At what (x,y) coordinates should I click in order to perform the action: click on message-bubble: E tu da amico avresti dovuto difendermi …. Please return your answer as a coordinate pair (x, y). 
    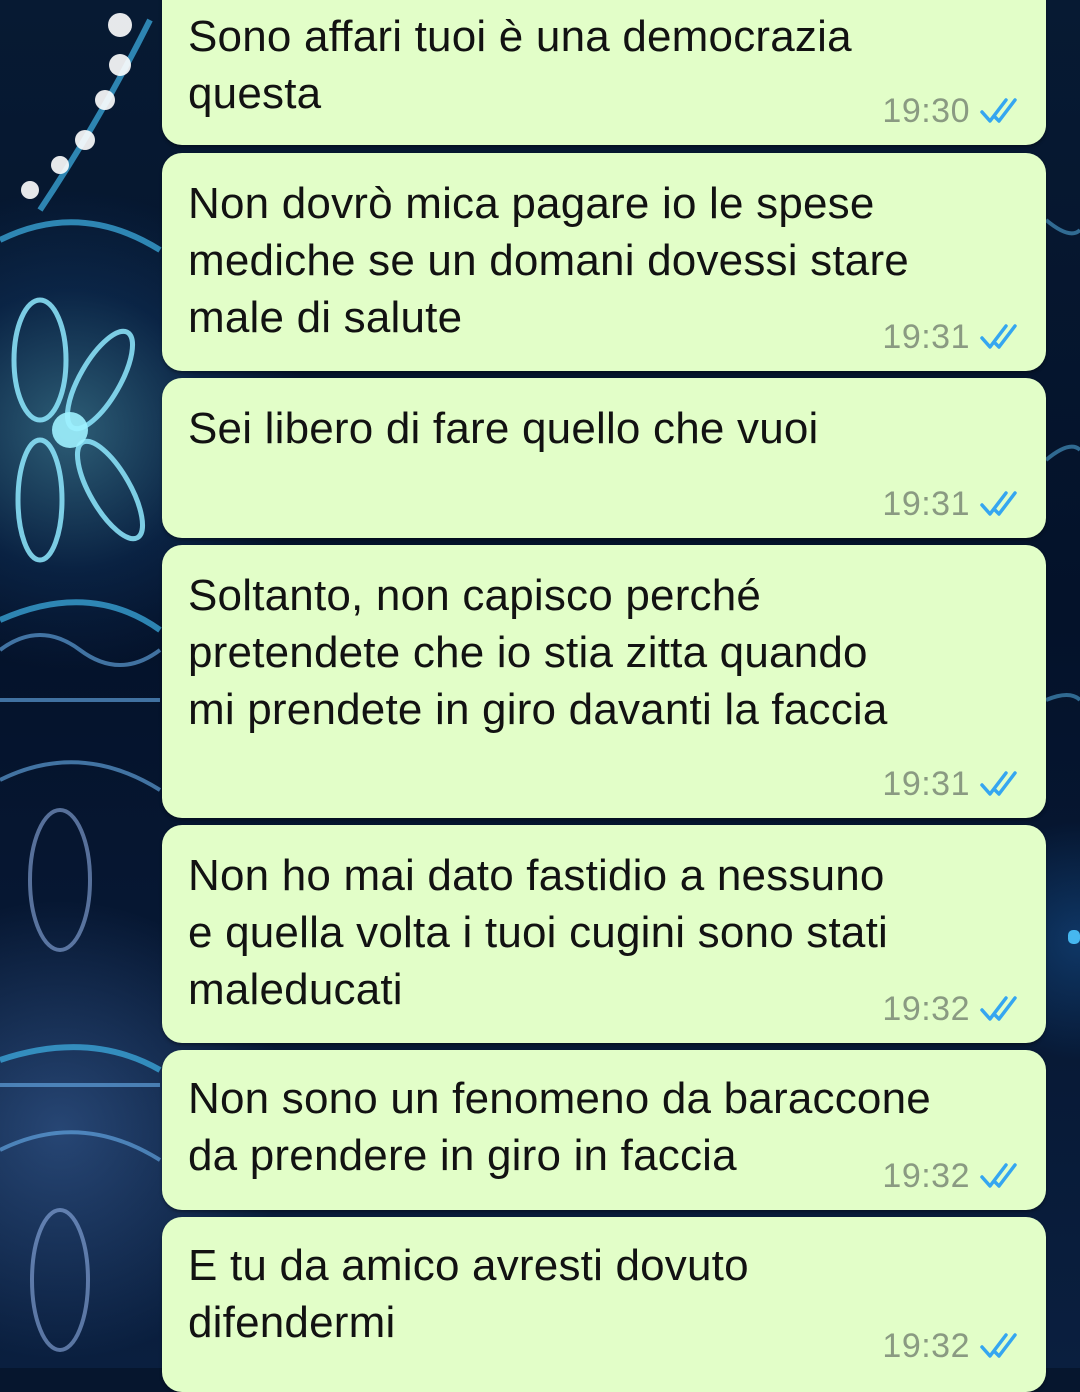
    Looking at the image, I should click on (604, 1304).